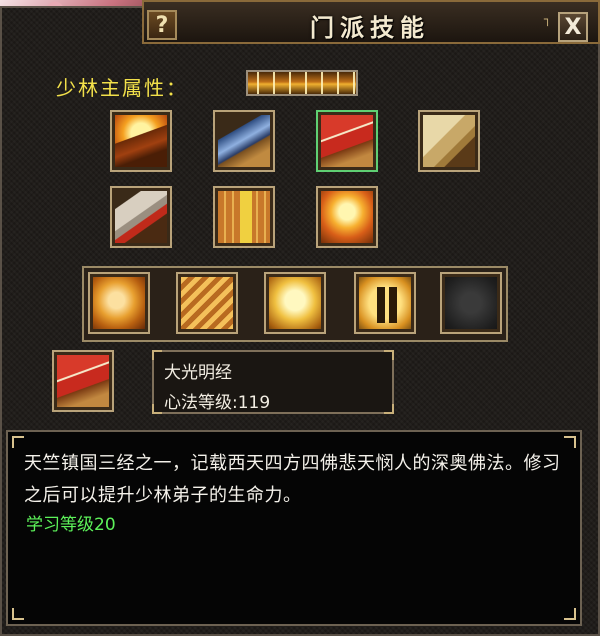 The image size is (600, 636). I want to click on selected-skill-level: 心法等级:119, so click(217, 403).